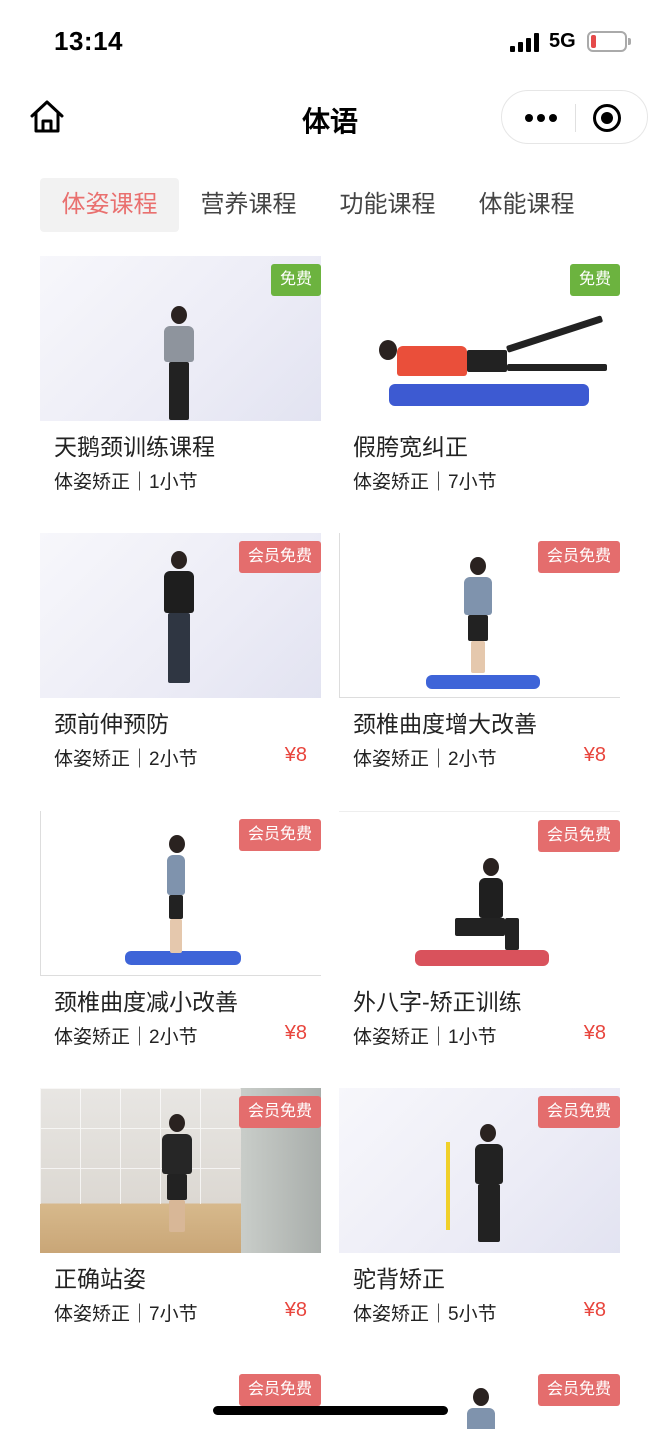 The image size is (660, 1429). Describe the element at coordinates (593, 41) in the screenshot. I see `battery-level` at that location.